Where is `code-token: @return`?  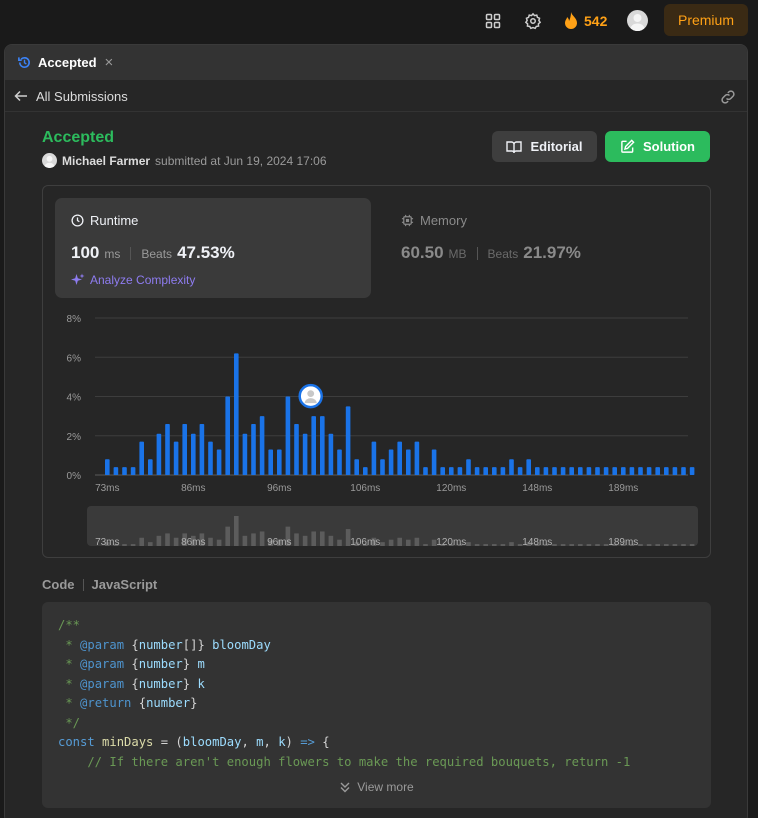 code-token: @return is located at coordinates (106, 703).